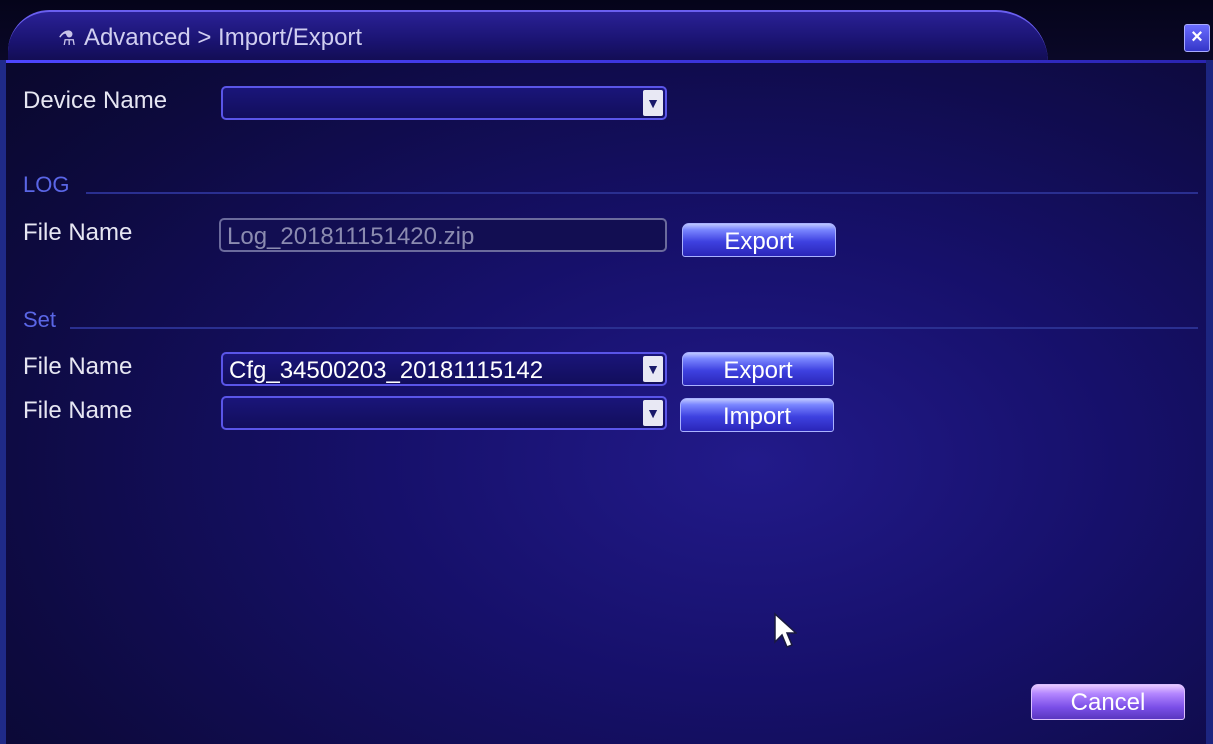 The height and width of the screenshot is (744, 1213). What do you see at coordinates (785, 630) in the screenshot?
I see `mouse-cursor-icon` at bounding box center [785, 630].